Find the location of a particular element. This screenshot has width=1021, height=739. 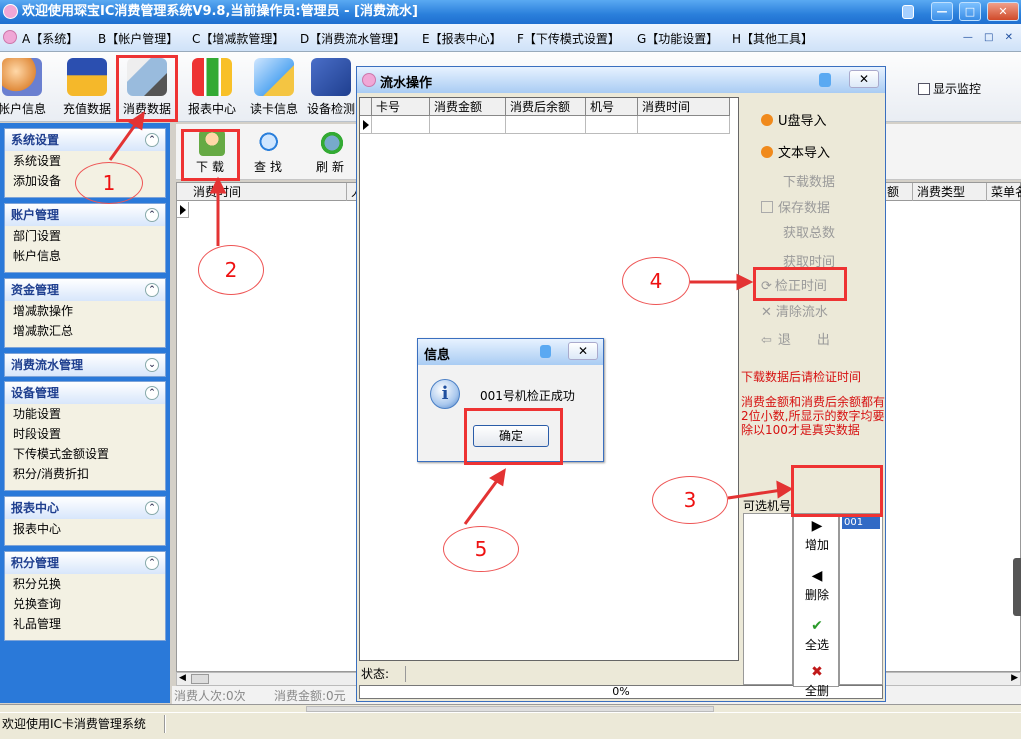

sidebar-item: 时段设置 is located at coordinates (85, 434).